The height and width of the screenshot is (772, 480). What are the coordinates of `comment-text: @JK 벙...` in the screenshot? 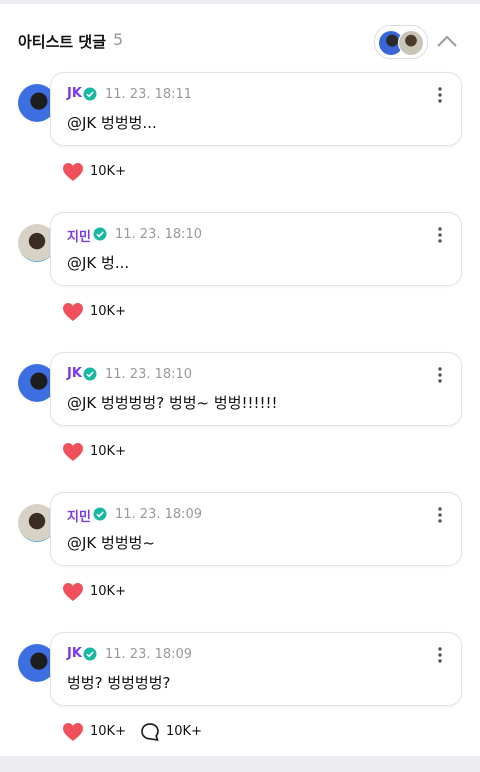 It's located at (98, 263).